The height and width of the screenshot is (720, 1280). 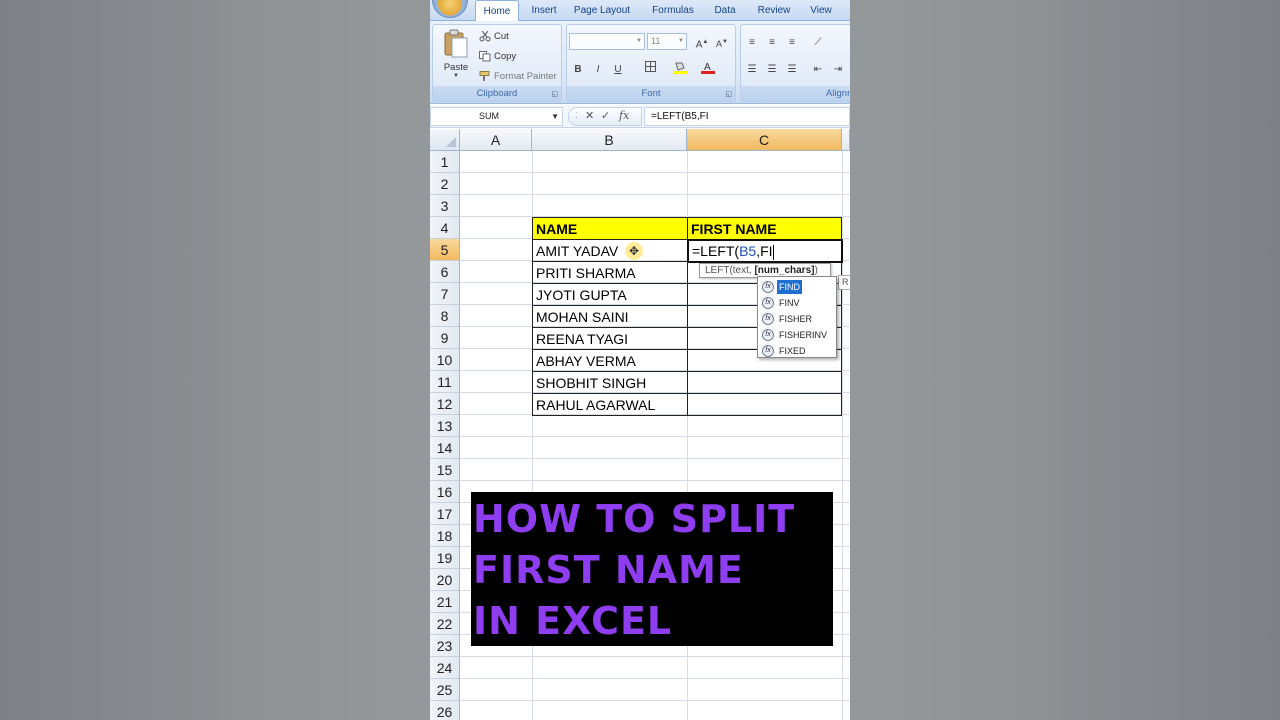 I want to click on formula-input: =LEFT(B5,FI, so click(x=747, y=116).